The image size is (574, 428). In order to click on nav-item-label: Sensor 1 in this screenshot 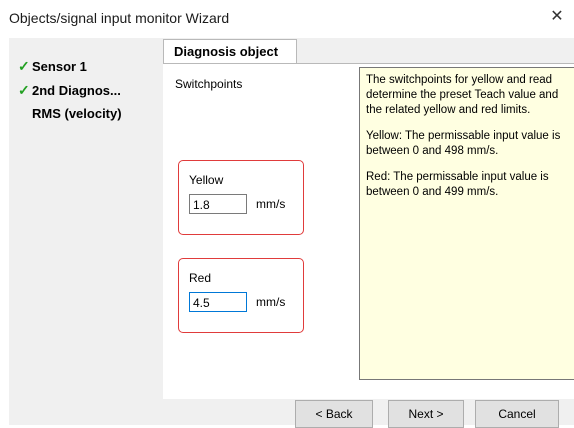, I will do `click(59, 66)`.